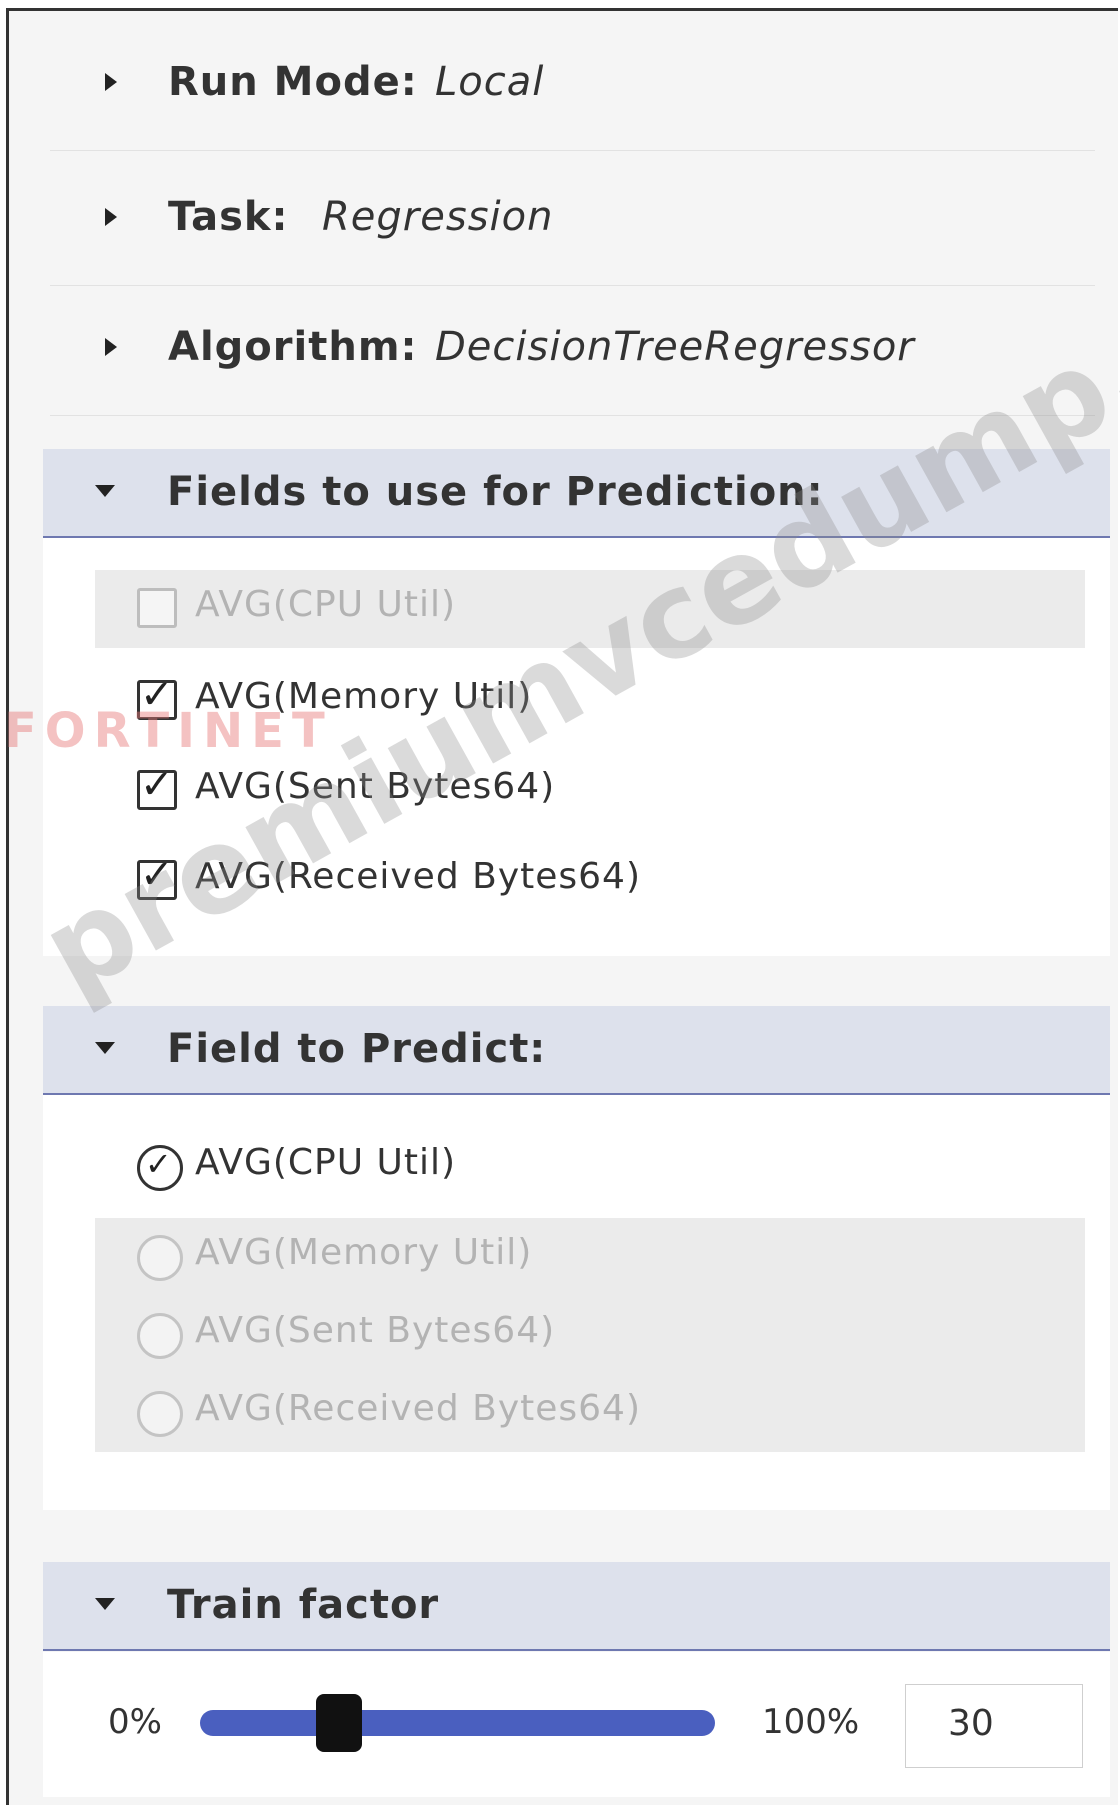  I want to click on algorithm-value: DecisionTreeRegressor, so click(675, 347).